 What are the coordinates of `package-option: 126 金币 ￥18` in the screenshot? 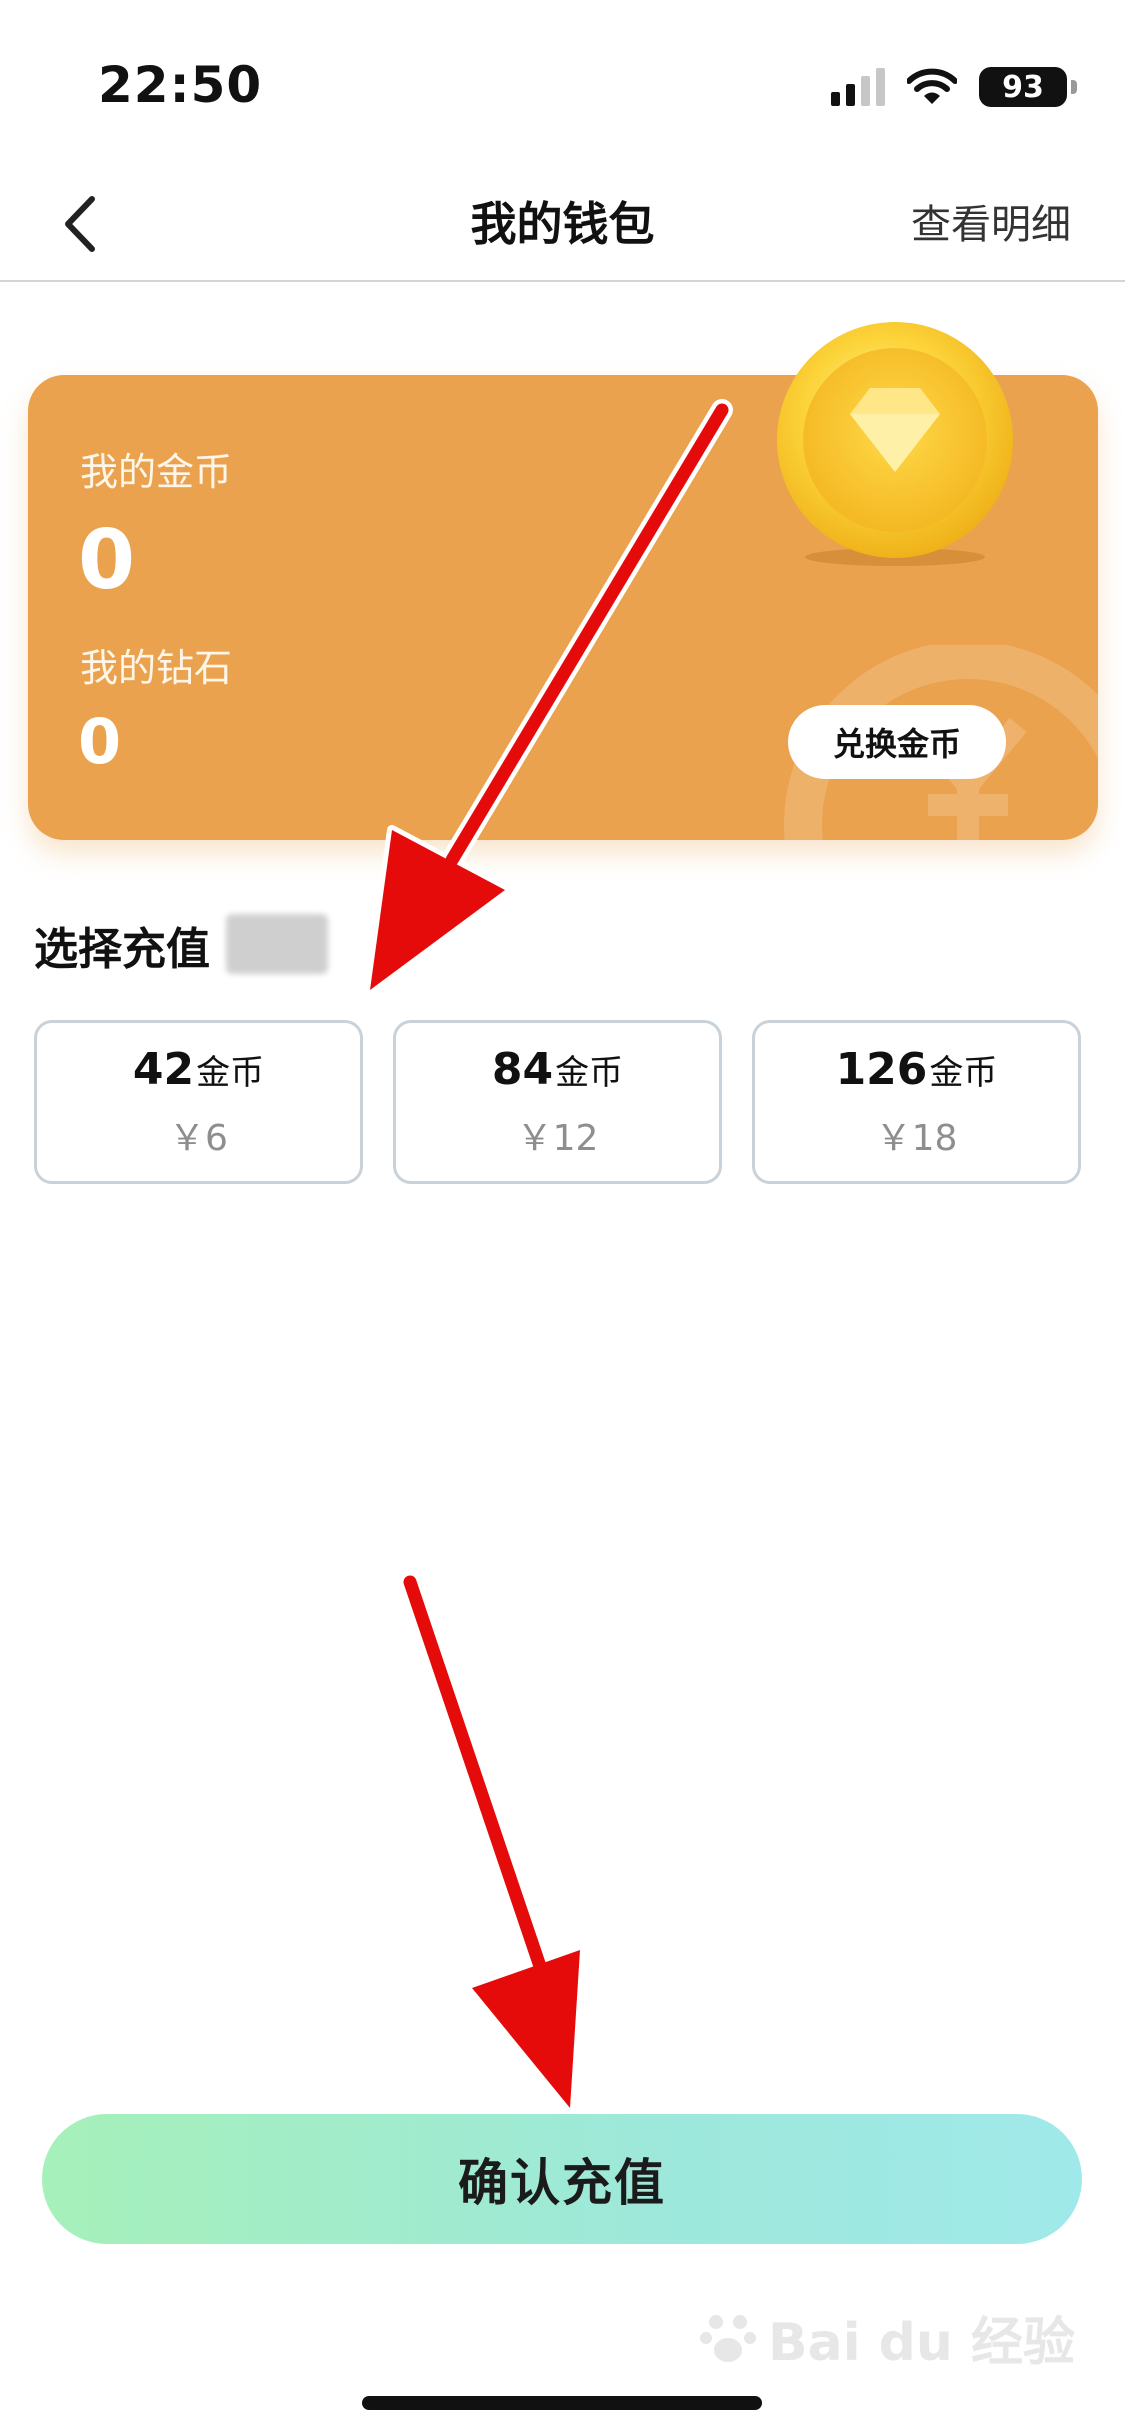 It's located at (916, 1102).